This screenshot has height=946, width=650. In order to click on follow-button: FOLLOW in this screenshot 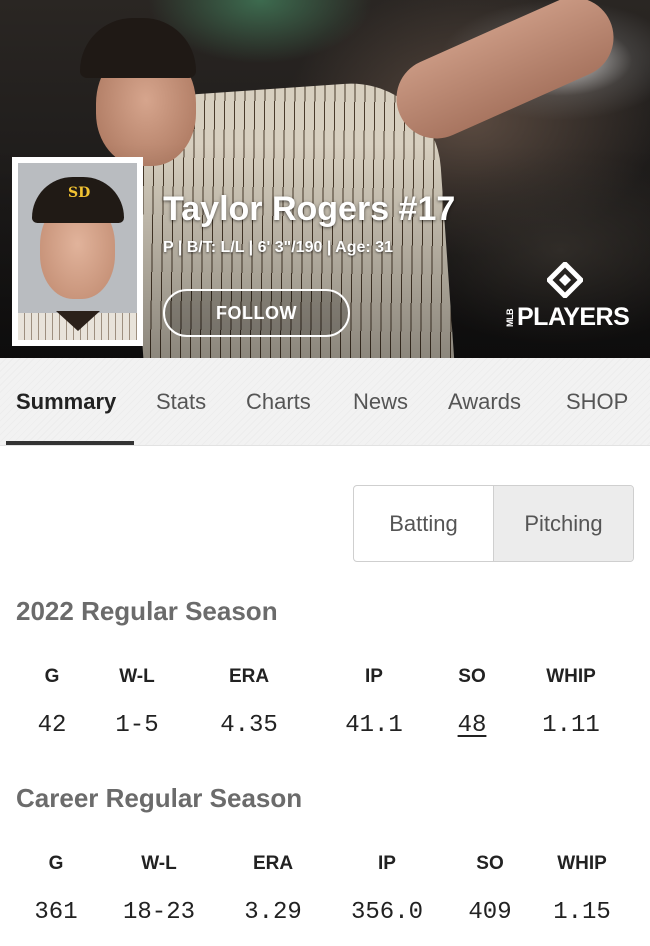, I will do `click(256, 313)`.